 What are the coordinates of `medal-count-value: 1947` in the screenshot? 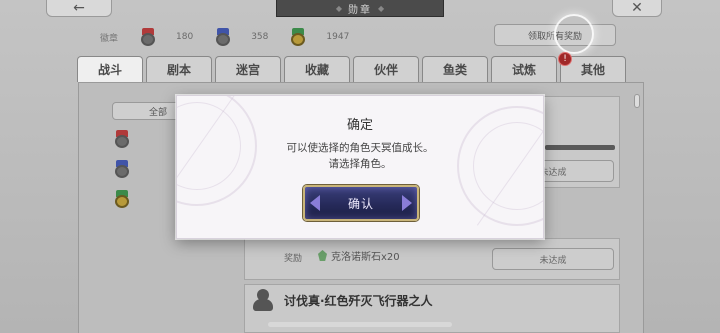 It's located at (338, 37).